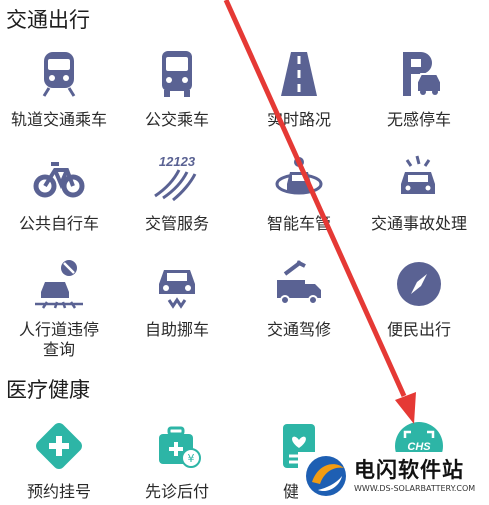  I want to click on watermark: 电闪软件站 WWW.DS-SOLARBATTERY.COM, so click(391, 477).